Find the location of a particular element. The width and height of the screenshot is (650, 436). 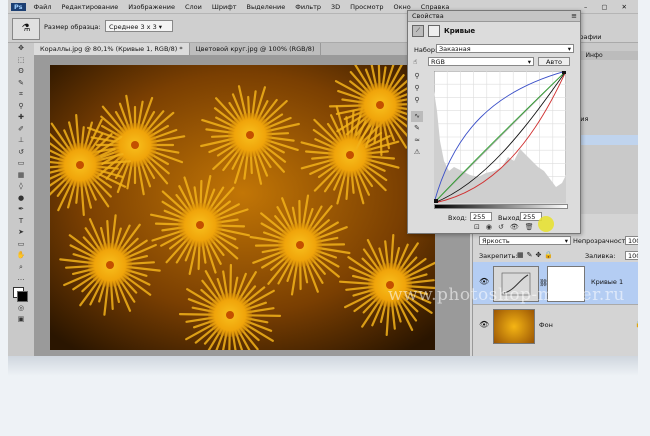

gradient-tool-icon: ▦ is located at coordinates (21, 176).